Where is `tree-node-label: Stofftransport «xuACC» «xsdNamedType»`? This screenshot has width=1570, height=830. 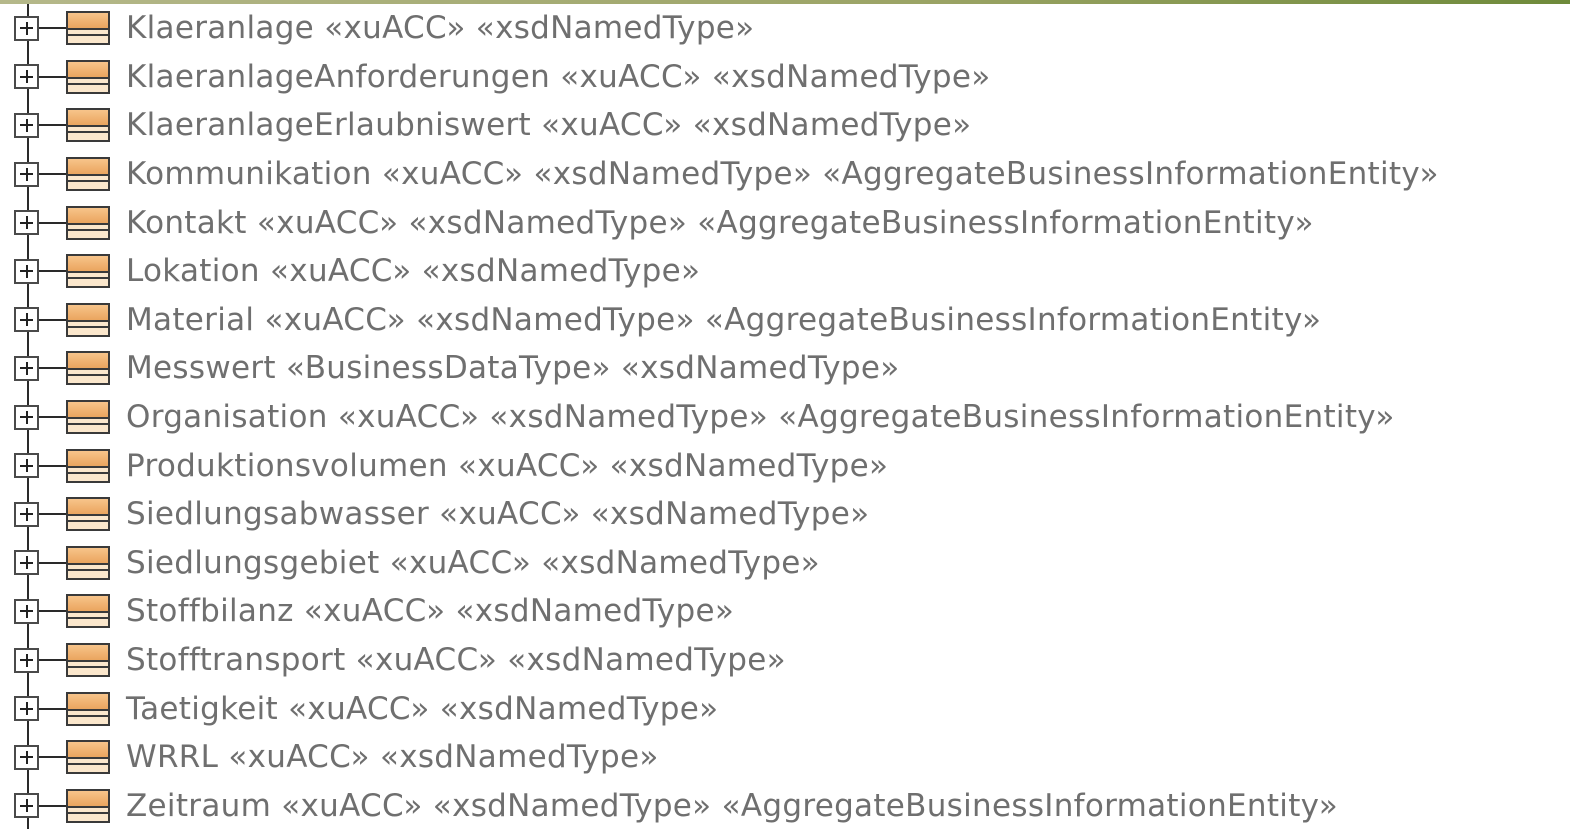 tree-node-label: Stofftransport «xuACC» «xsdNamedType» is located at coordinates (456, 660).